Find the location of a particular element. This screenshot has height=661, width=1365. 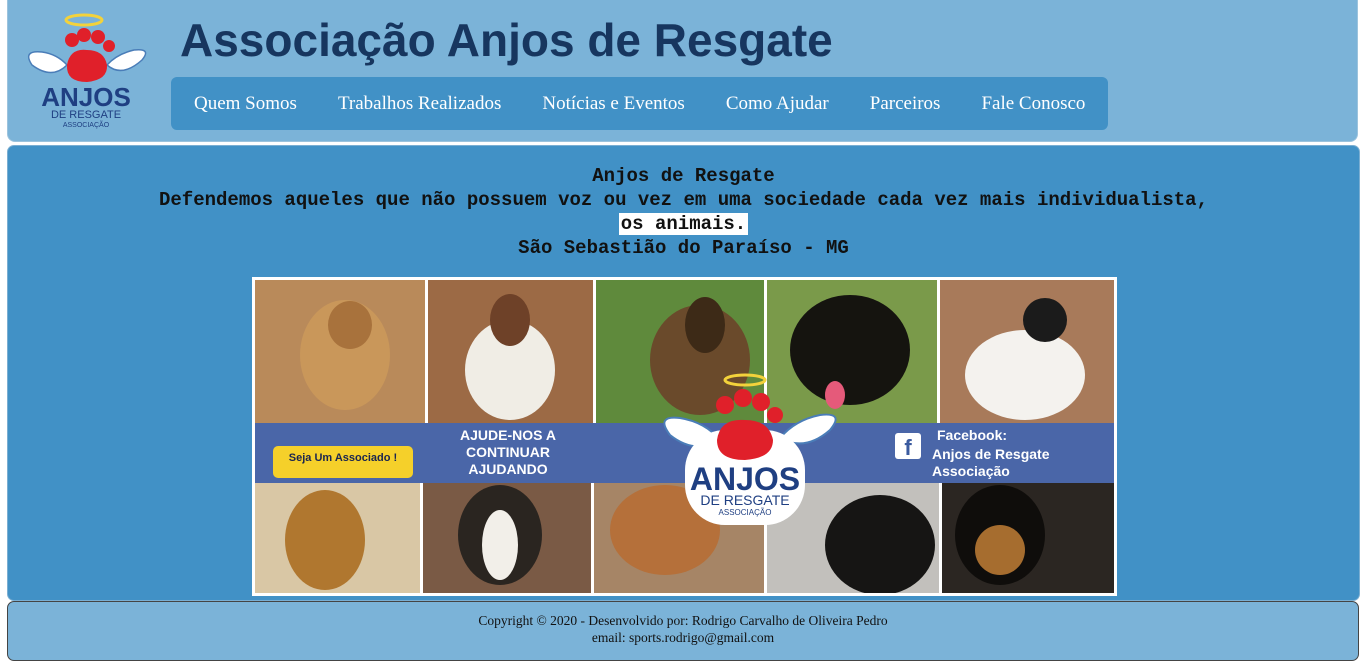

help-text-3: AJUDANDO is located at coordinates (507, 469).